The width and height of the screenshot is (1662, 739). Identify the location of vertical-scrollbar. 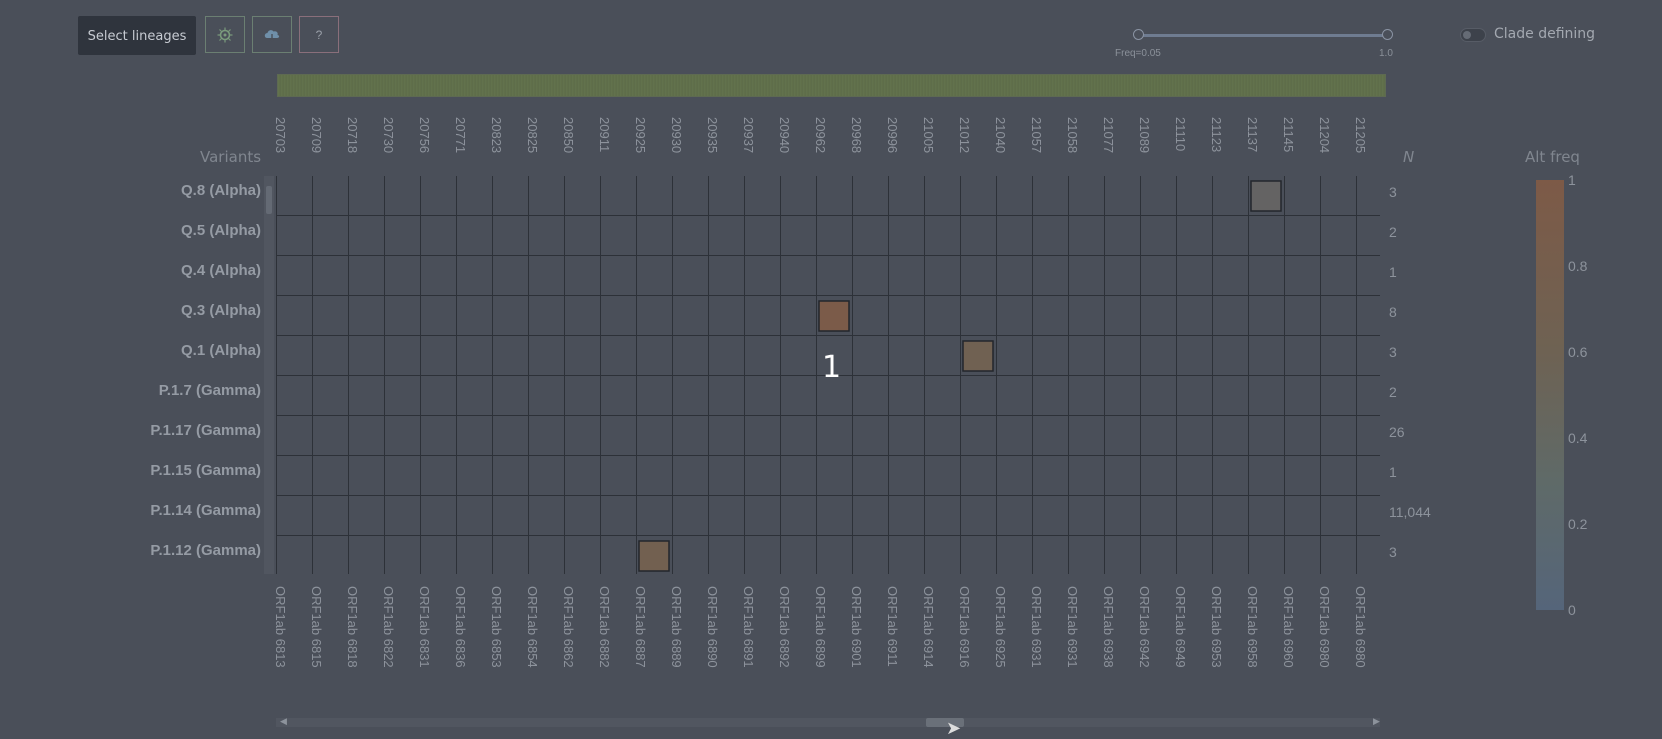
(269, 375).